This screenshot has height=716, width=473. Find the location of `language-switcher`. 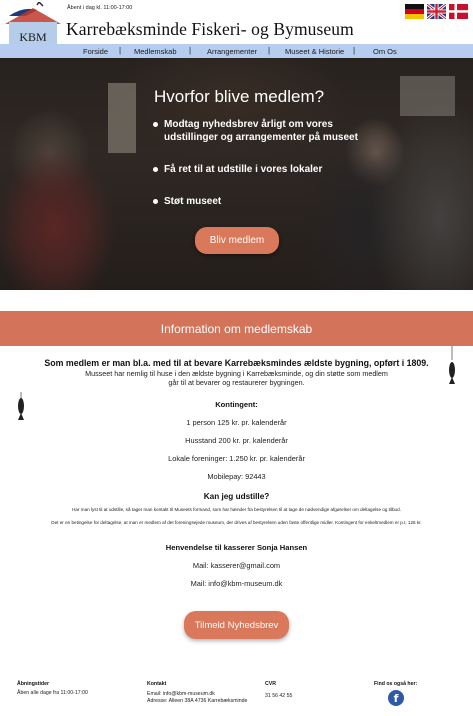

language-switcher is located at coordinates (436, 11).